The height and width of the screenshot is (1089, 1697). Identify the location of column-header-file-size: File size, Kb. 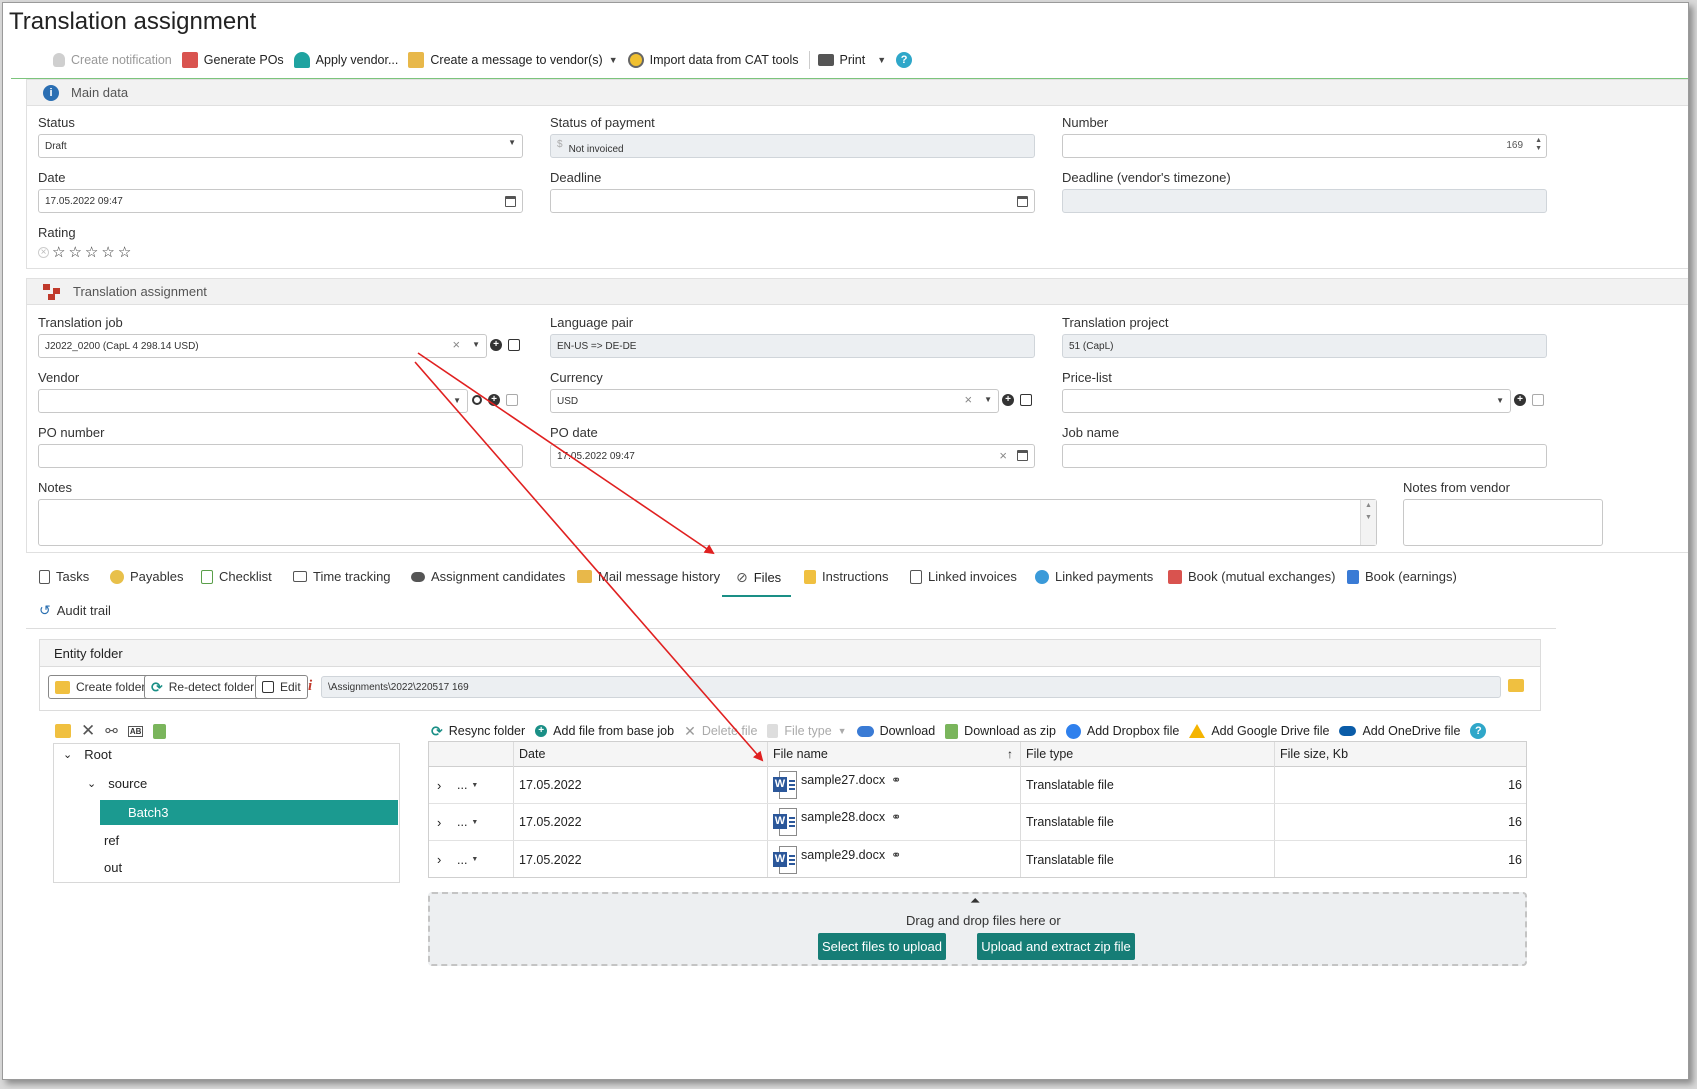
(1314, 754).